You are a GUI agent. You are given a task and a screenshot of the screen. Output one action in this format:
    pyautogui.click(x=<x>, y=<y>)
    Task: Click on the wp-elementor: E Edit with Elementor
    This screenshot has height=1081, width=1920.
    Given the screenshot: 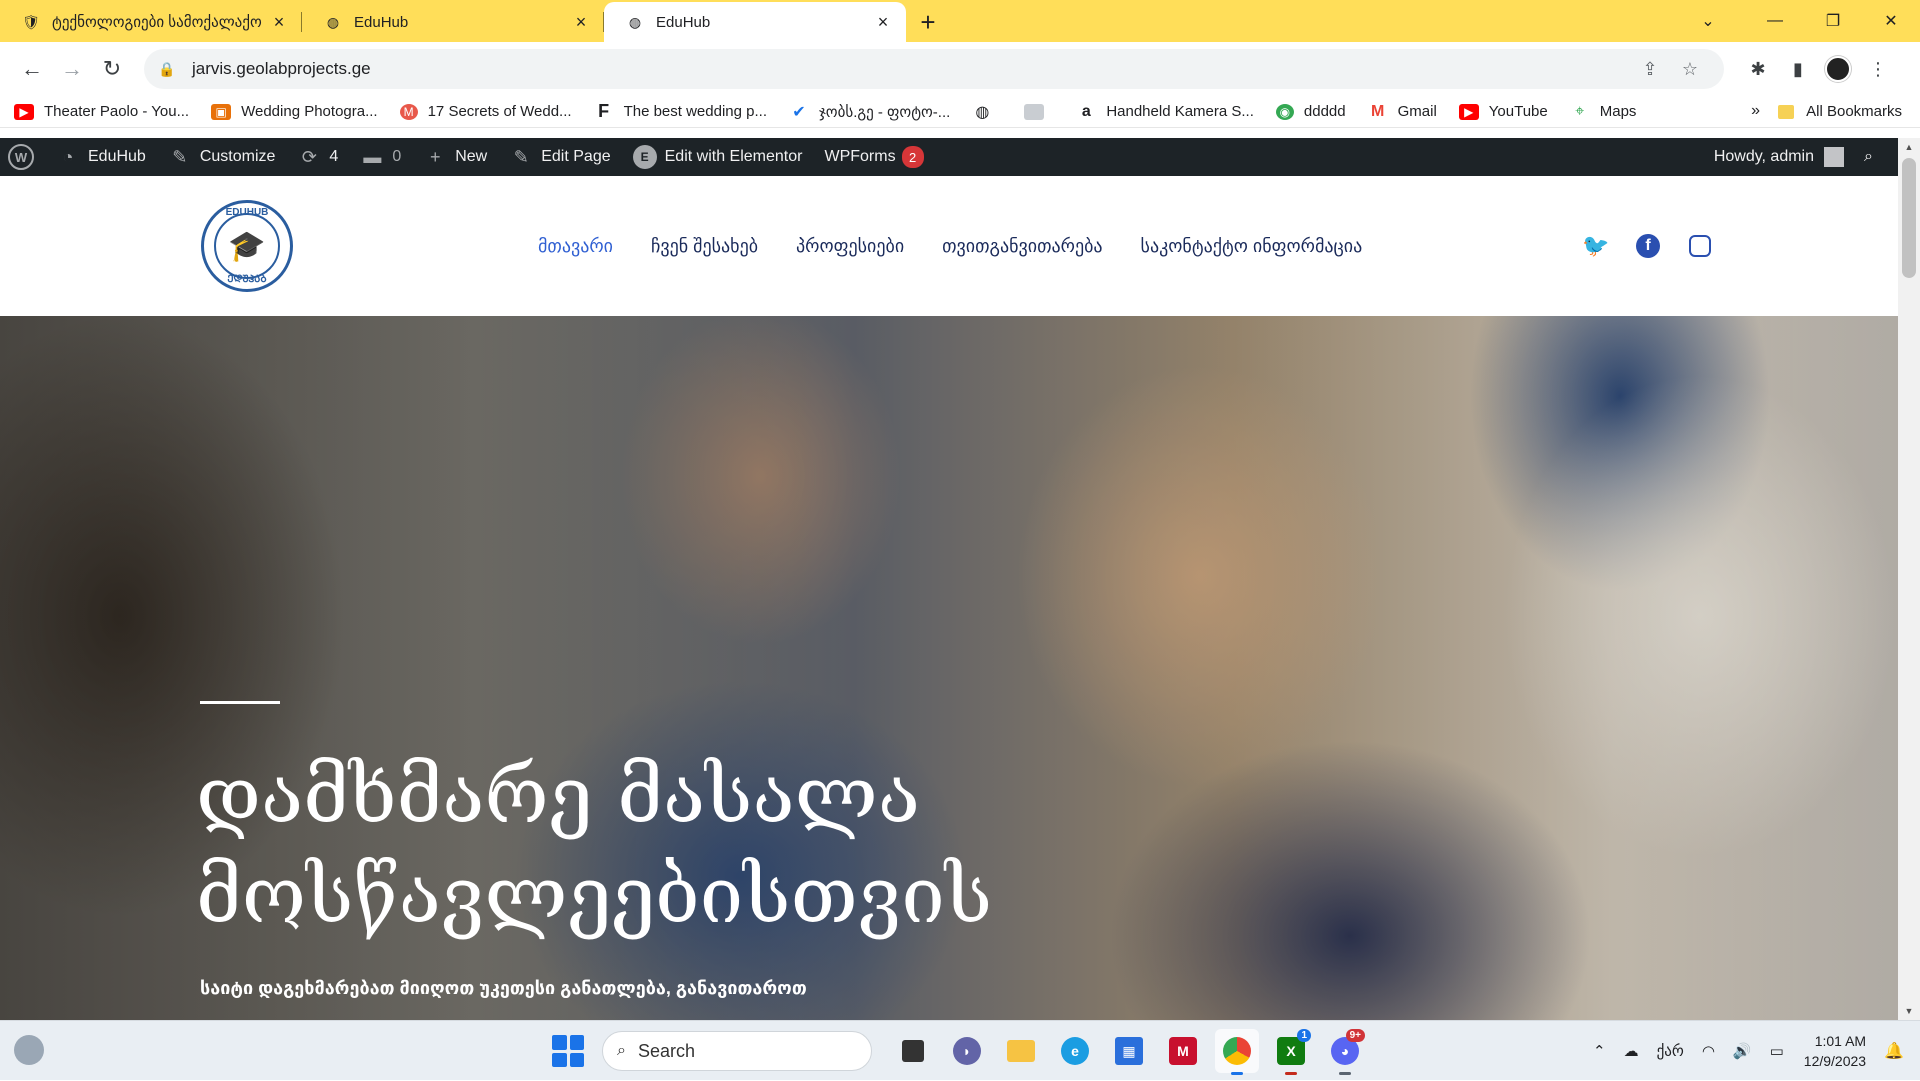 What is the action you would take?
    pyautogui.click(x=717, y=157)
    